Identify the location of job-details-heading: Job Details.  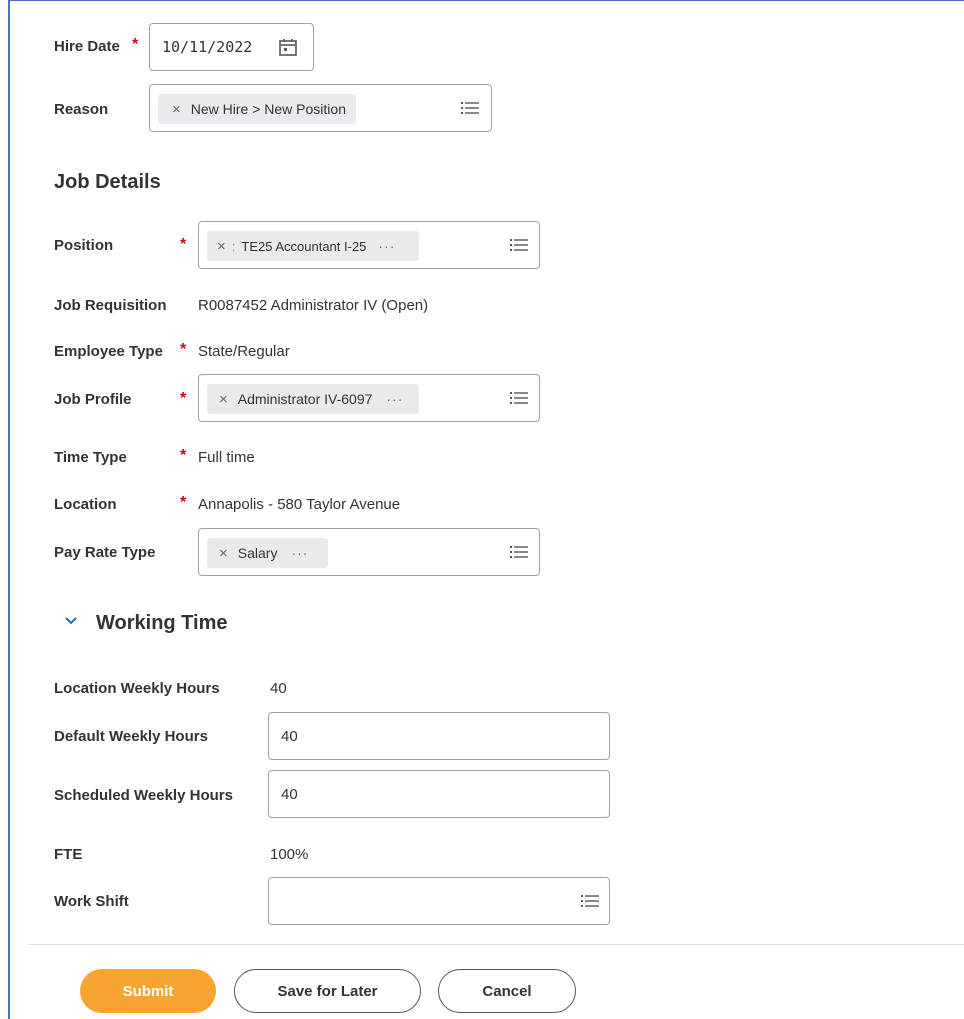
(107, 182).